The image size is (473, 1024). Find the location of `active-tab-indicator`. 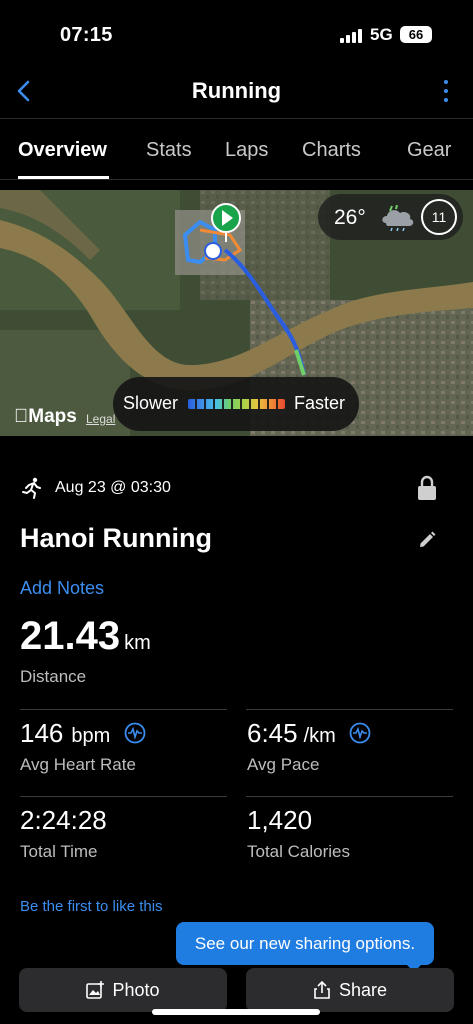

active-tab-indicator is located at coordinates (63, 177).